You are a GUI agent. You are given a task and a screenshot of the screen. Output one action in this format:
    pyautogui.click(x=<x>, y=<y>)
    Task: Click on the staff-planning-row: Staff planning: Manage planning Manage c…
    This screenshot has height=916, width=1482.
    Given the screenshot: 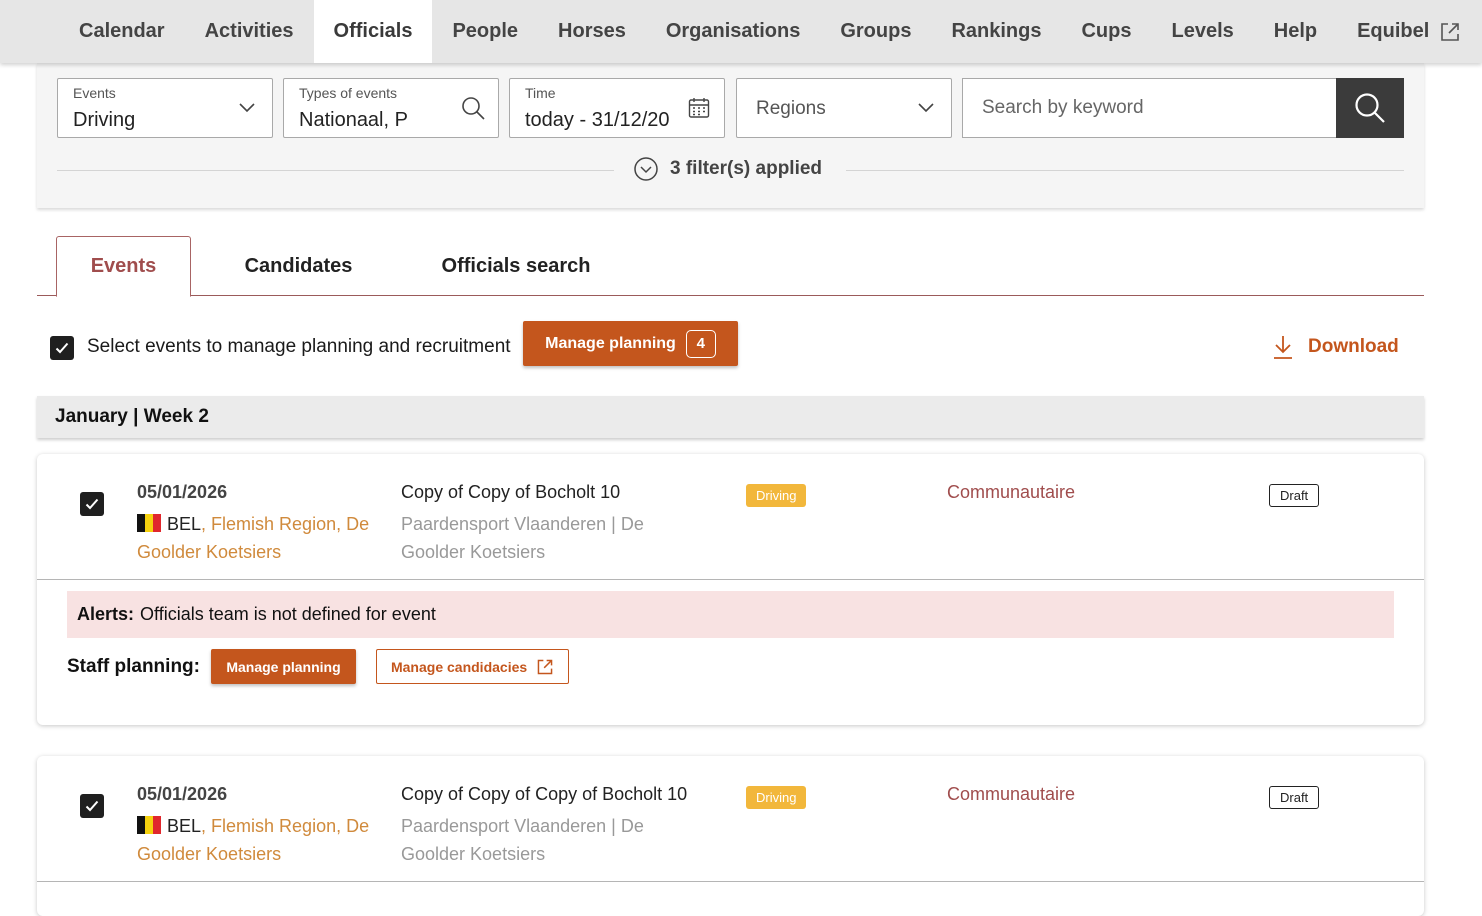 What is the action you would take?
    pyautogui.click(x=318, y=666)
    